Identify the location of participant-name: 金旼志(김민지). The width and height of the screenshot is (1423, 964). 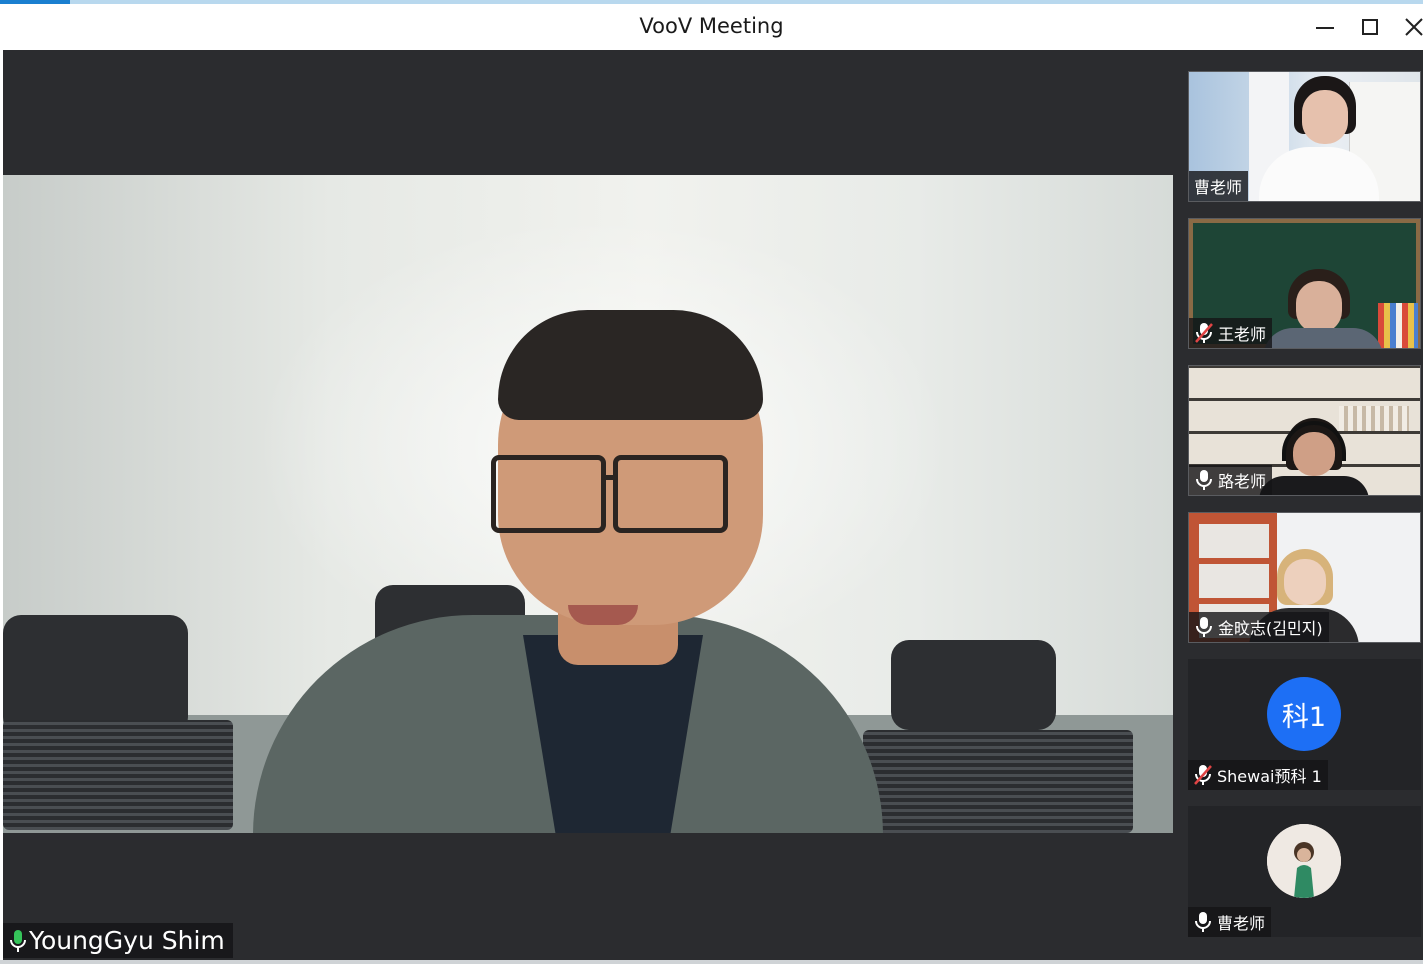
(1270, 628).